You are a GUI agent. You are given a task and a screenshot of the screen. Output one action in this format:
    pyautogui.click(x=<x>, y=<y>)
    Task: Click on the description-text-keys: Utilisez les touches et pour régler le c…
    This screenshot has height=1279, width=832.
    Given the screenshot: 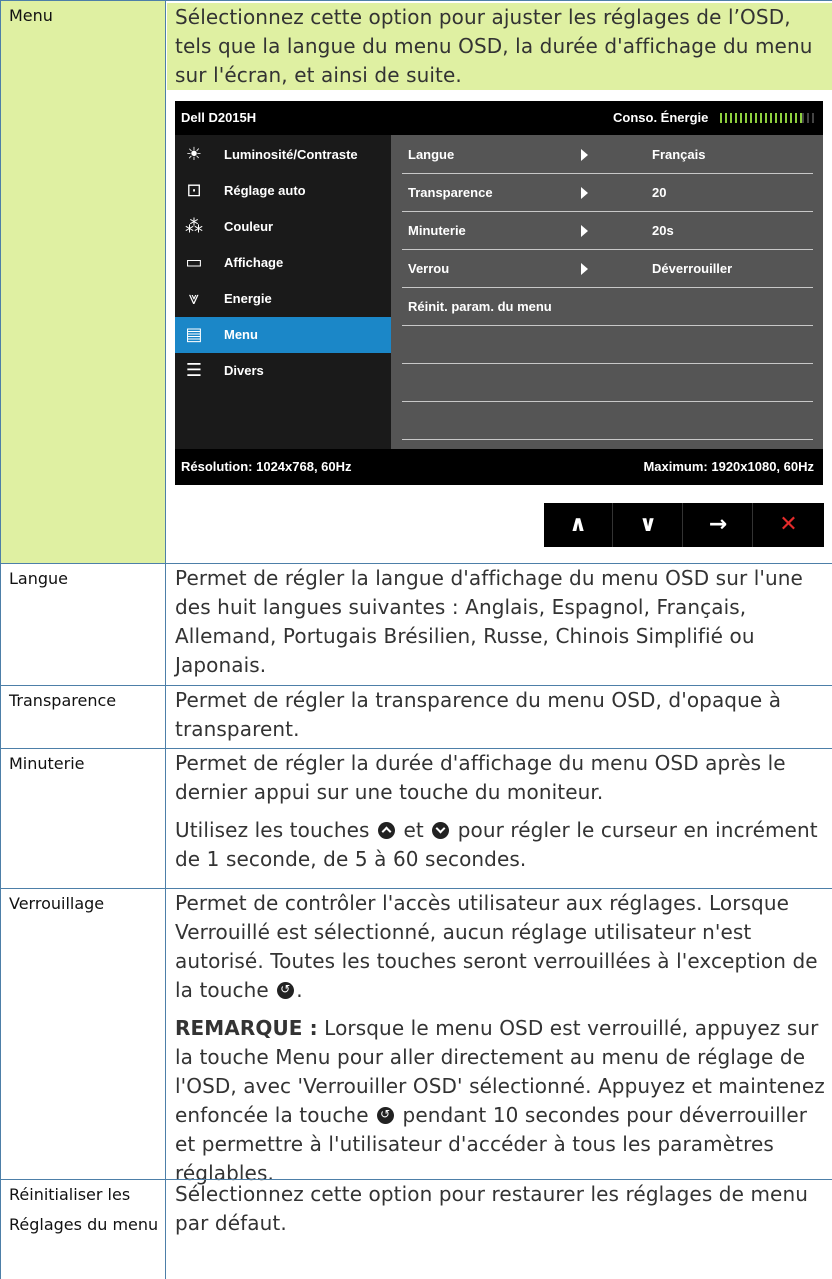 What is the action you would take?
    pyautogui.click(x=496, y=844)
    